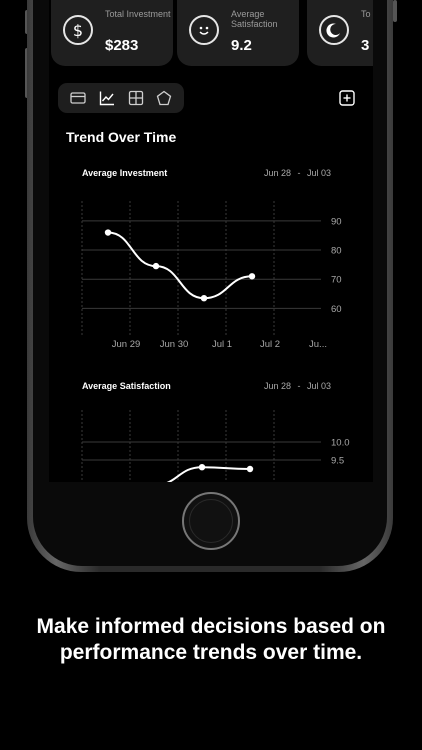 The height and width of the screenshot is (750, 422). Describe the element at coordinates (112, 33) in the screenshot. I see `stat-card-total-investment: $ Total Investment $283` at that location.